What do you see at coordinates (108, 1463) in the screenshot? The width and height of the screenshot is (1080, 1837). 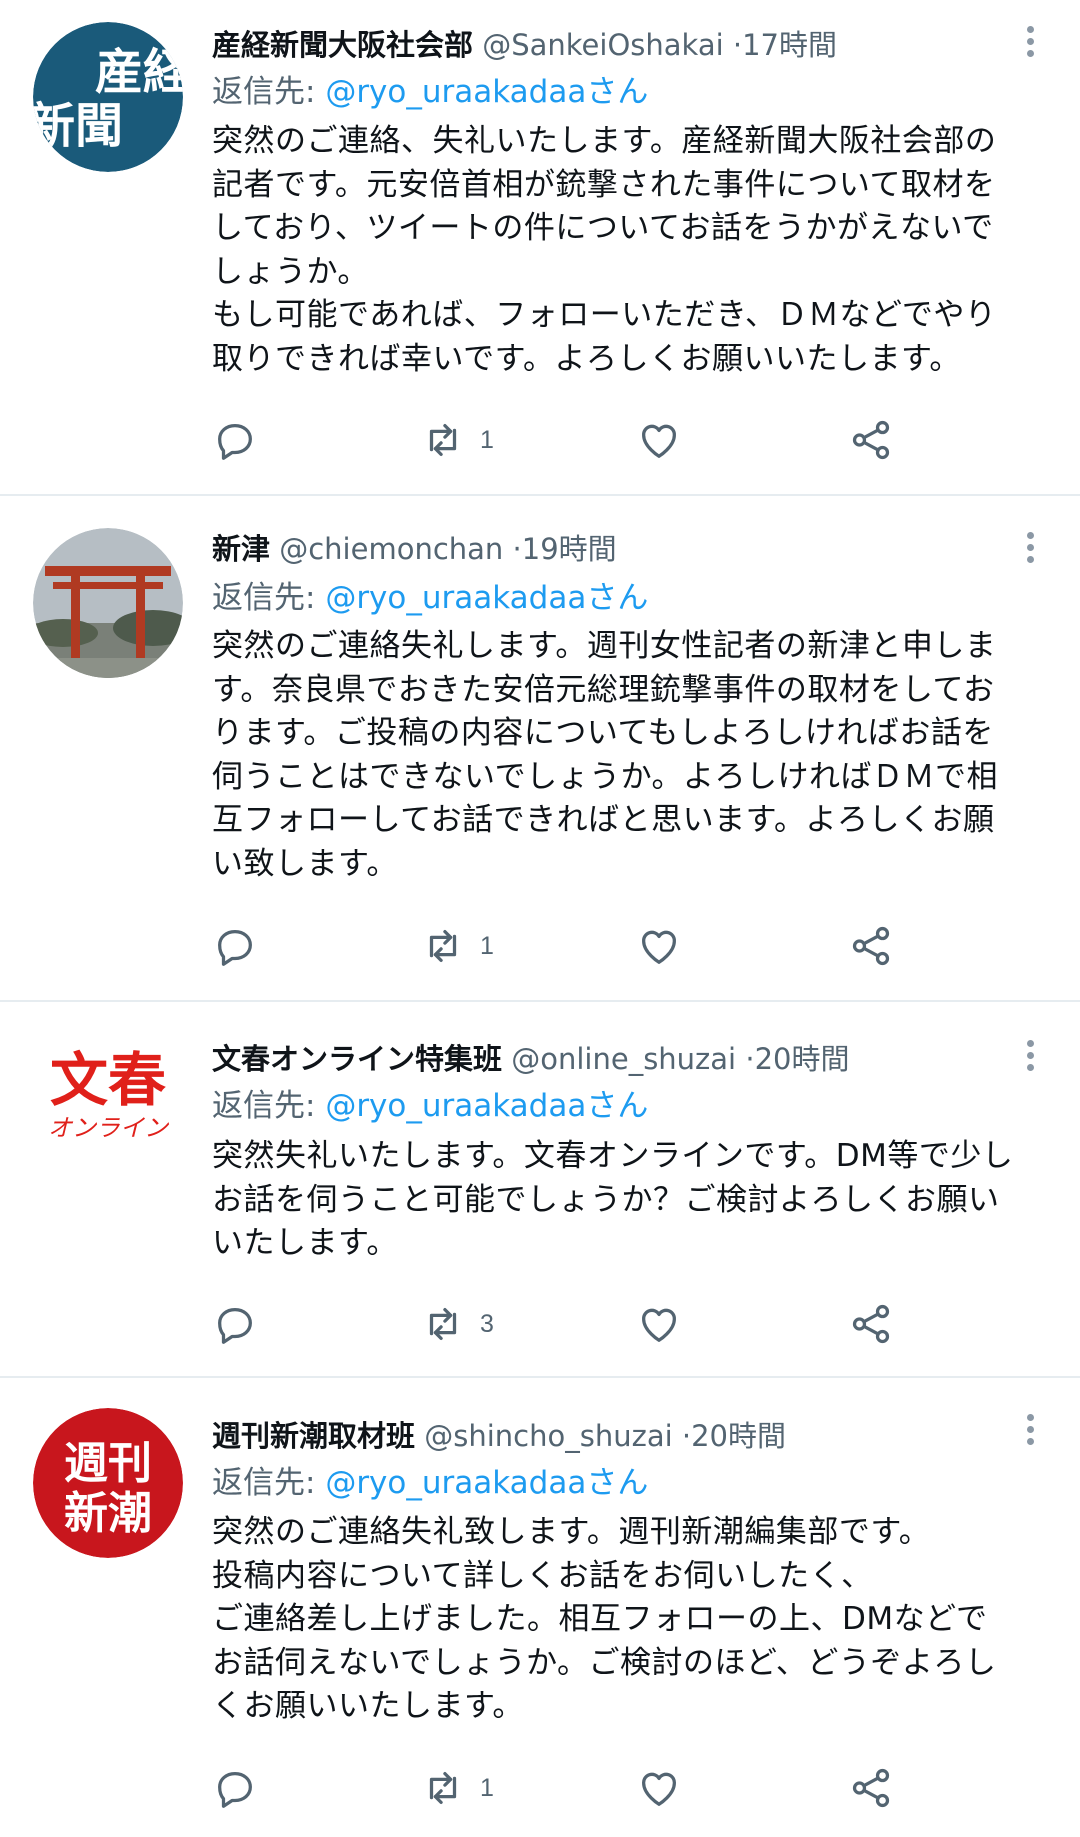 I see `avatar-text: 週刊` at bounding box center [108, 1463].